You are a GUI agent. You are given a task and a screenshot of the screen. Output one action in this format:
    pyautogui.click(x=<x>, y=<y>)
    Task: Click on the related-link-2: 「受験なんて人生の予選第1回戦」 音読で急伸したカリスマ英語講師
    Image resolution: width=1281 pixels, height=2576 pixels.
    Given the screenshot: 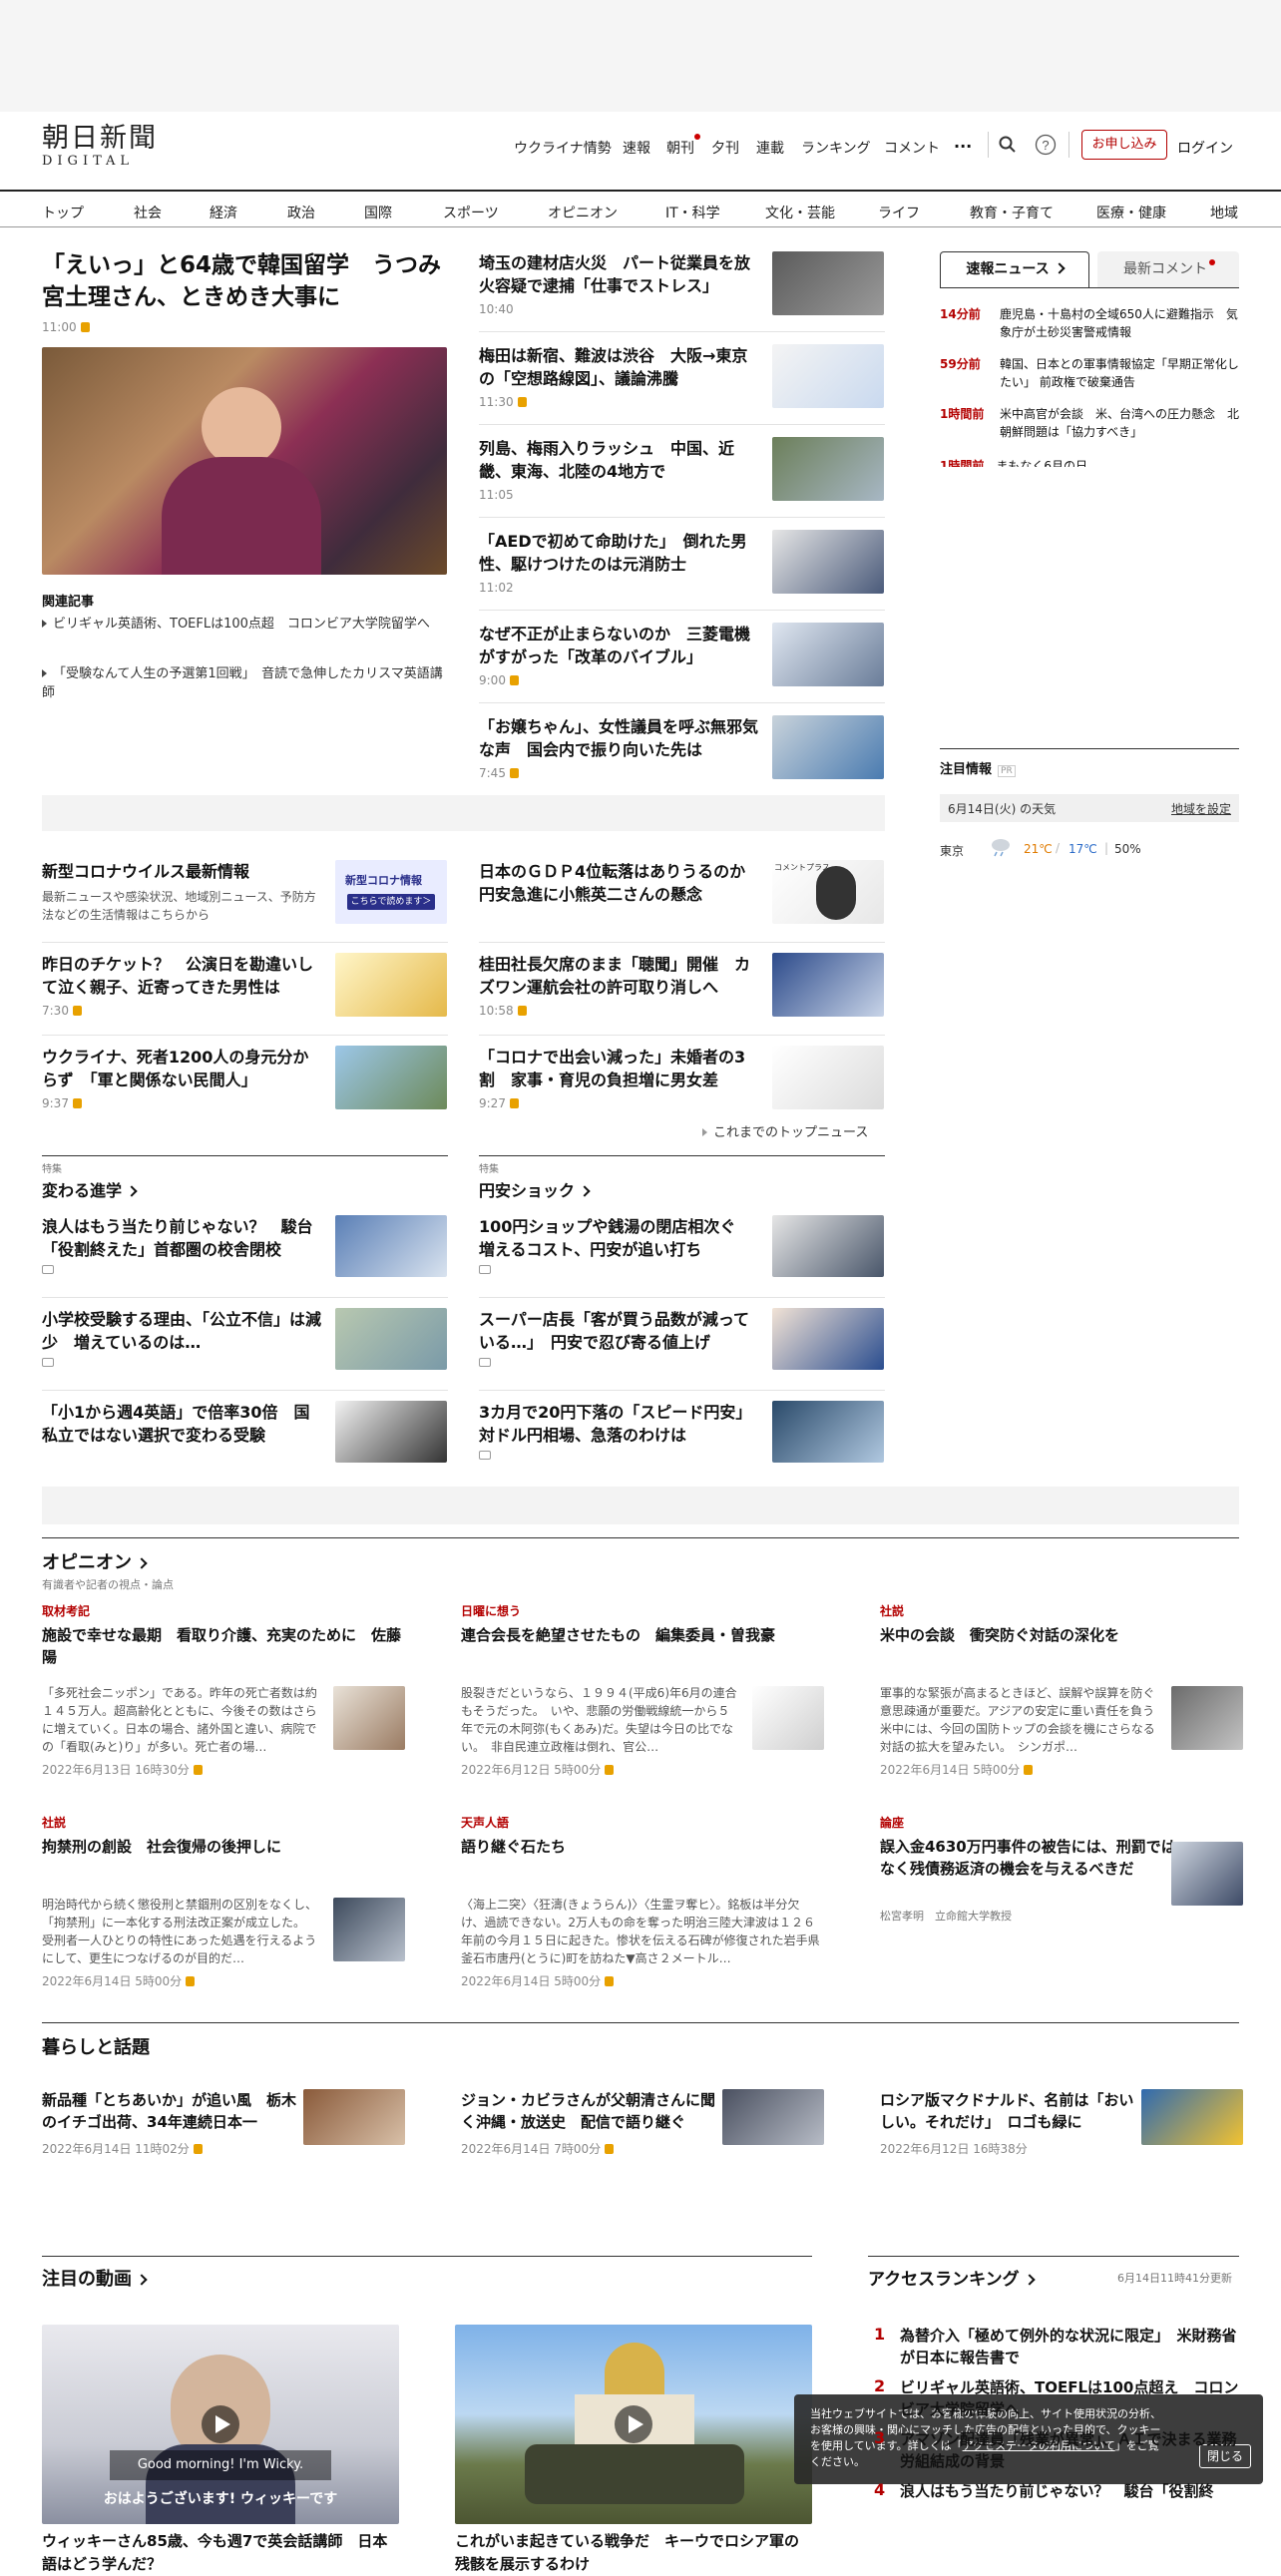 What is the action you would take?
    pyautogui.click(x=244, y=683)
    